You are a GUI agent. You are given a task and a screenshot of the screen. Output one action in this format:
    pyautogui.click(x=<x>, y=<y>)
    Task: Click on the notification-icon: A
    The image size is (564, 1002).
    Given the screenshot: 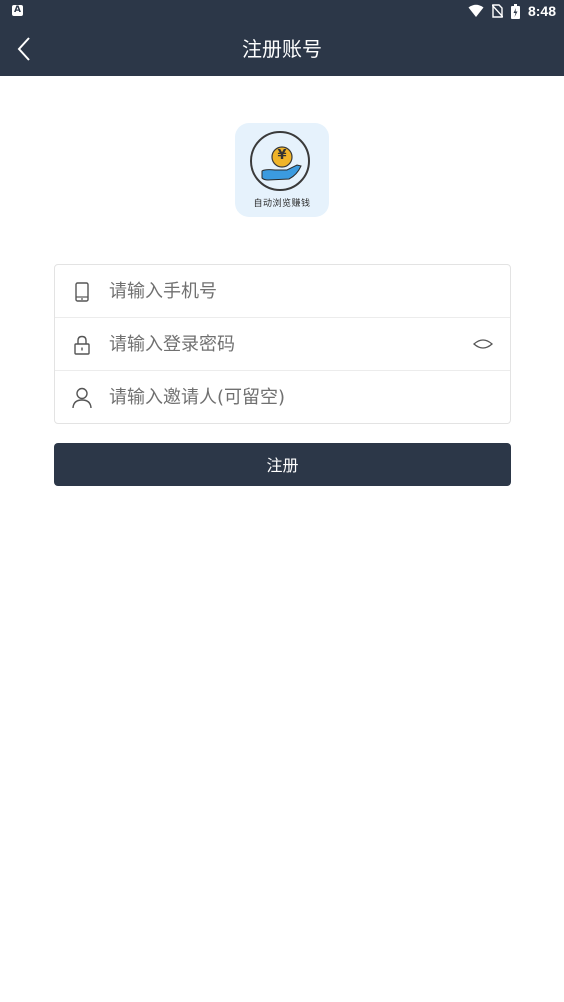 What is the action you would take?
    pyautogui.click(x=17, y=10)
    